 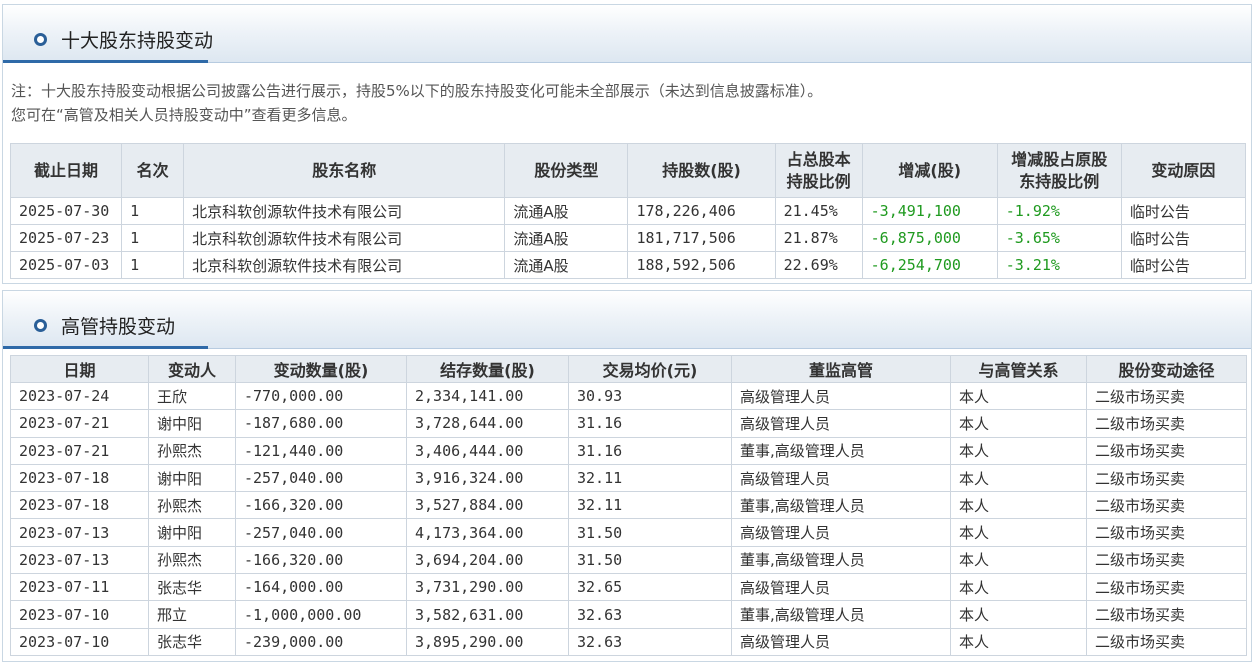 What do you see at coordinates (650, 369) in the screenshot?
I see `col-avg-price: 交易均价(元)` at bounding box center [650, 369].